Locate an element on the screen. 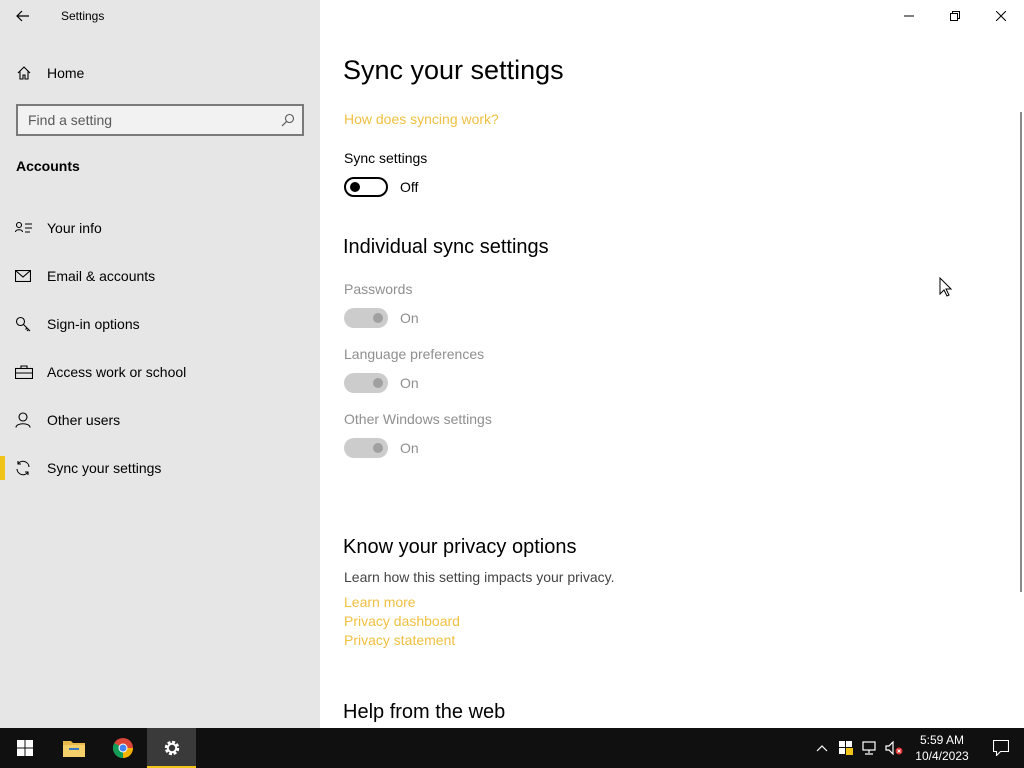 This screenshot has height=768, width=1024. passwords-toggle is located at coordinates (366, 318).